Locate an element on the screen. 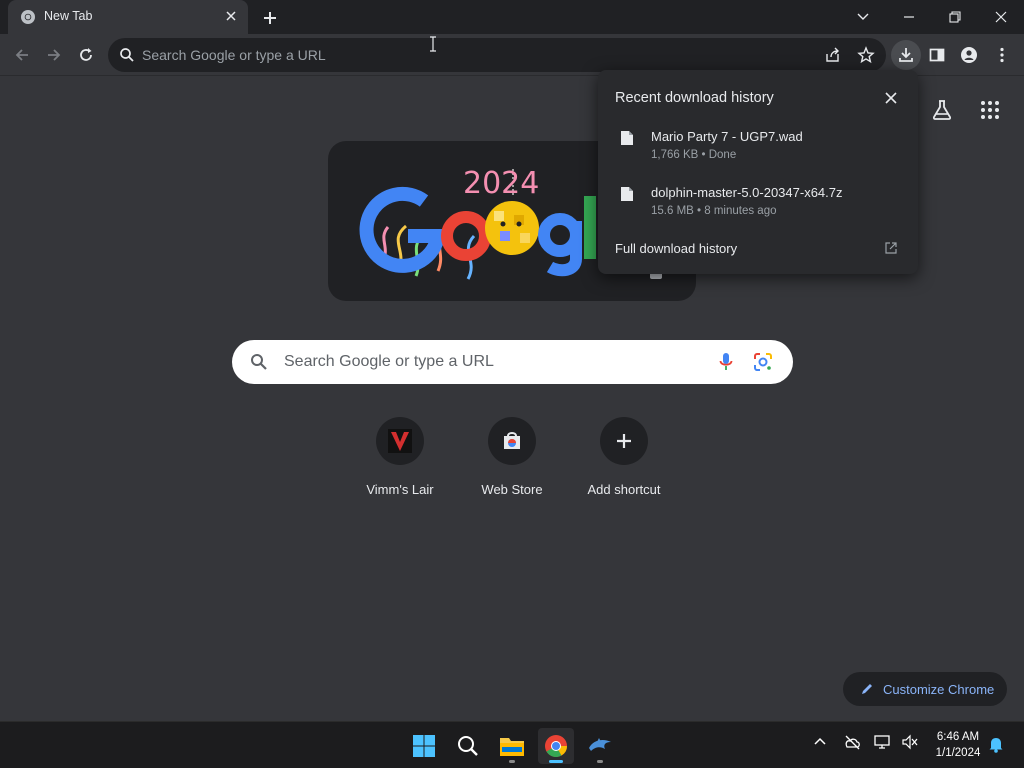  shortcut-vimms-lair: Vimm's Lair is located at coordinates (400, 462).